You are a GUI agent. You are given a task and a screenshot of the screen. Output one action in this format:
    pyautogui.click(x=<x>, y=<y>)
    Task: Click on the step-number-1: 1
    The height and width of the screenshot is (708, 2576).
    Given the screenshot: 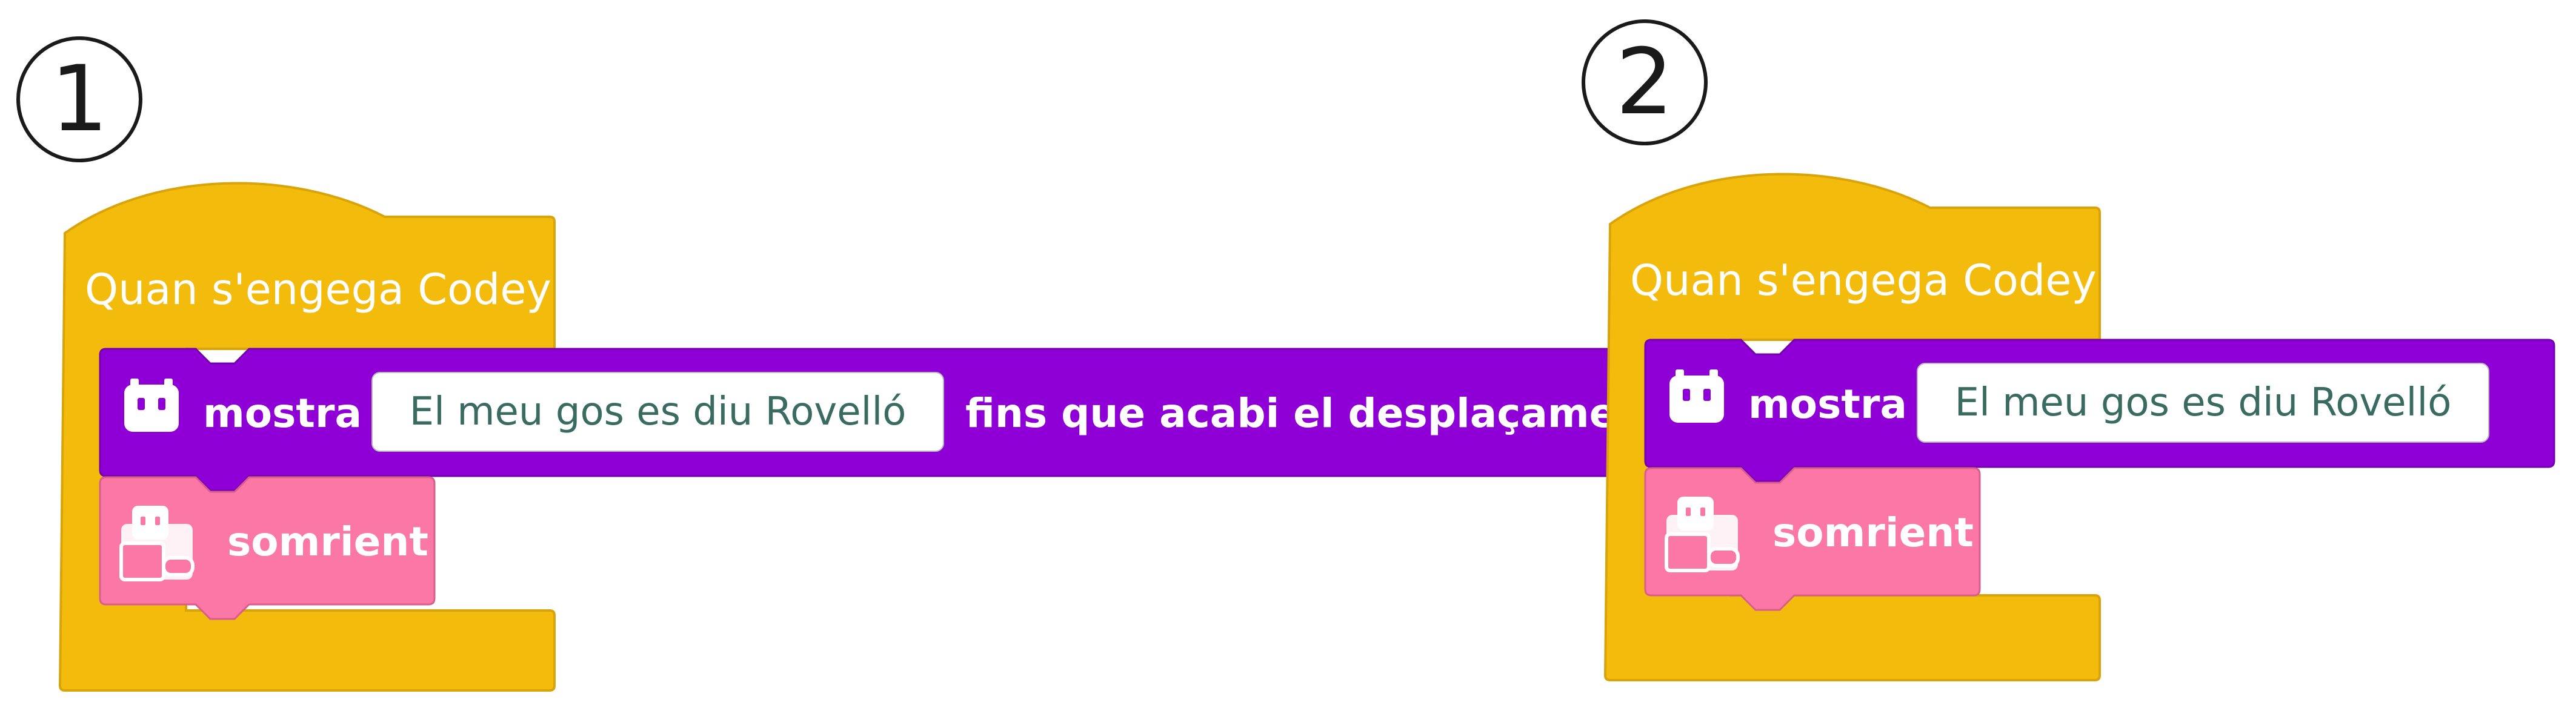 What is the action you would take?
    pyautogui.click(x=79, y=99)
    